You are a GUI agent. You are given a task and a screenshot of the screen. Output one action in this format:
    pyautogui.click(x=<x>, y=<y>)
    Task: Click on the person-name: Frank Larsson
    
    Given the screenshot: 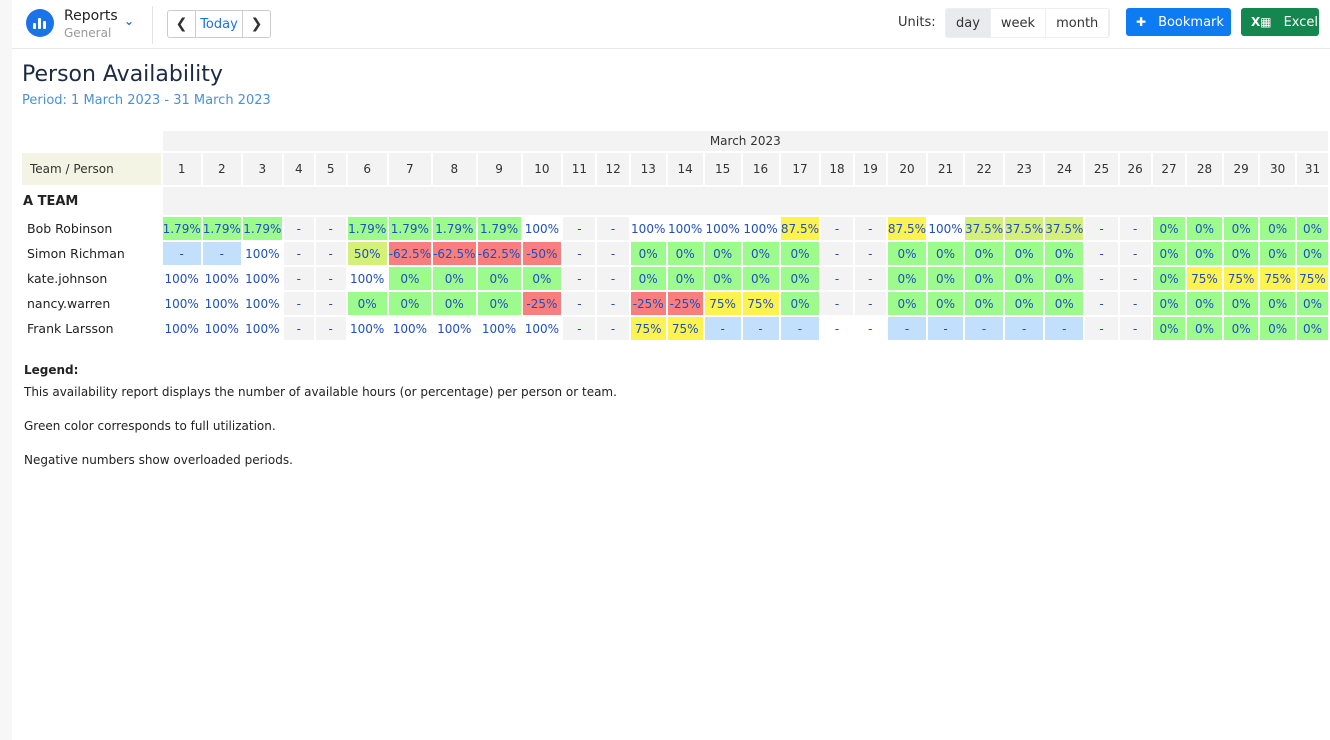 What is the action you would take?
    pyautogui.click(x=91, y=328)
    